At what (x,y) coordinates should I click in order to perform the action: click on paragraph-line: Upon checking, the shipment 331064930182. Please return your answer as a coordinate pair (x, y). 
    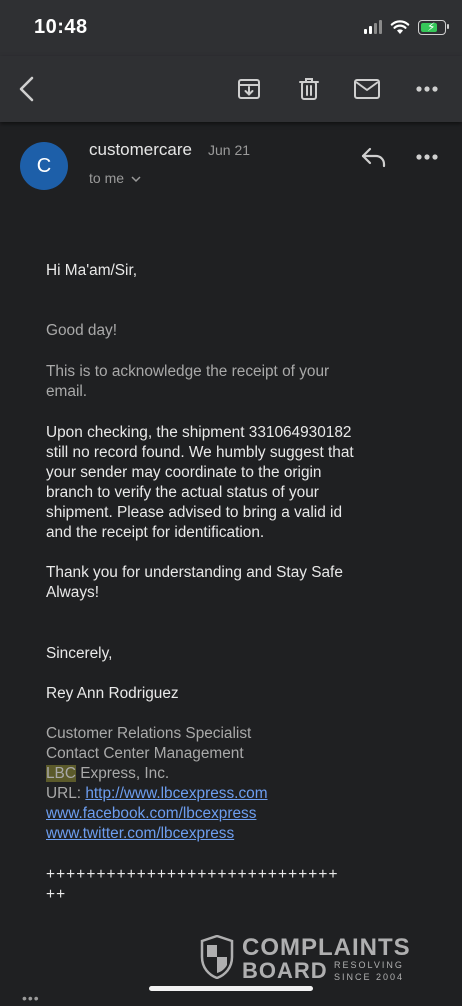
    Looking at the image, I should click on (199, 432).